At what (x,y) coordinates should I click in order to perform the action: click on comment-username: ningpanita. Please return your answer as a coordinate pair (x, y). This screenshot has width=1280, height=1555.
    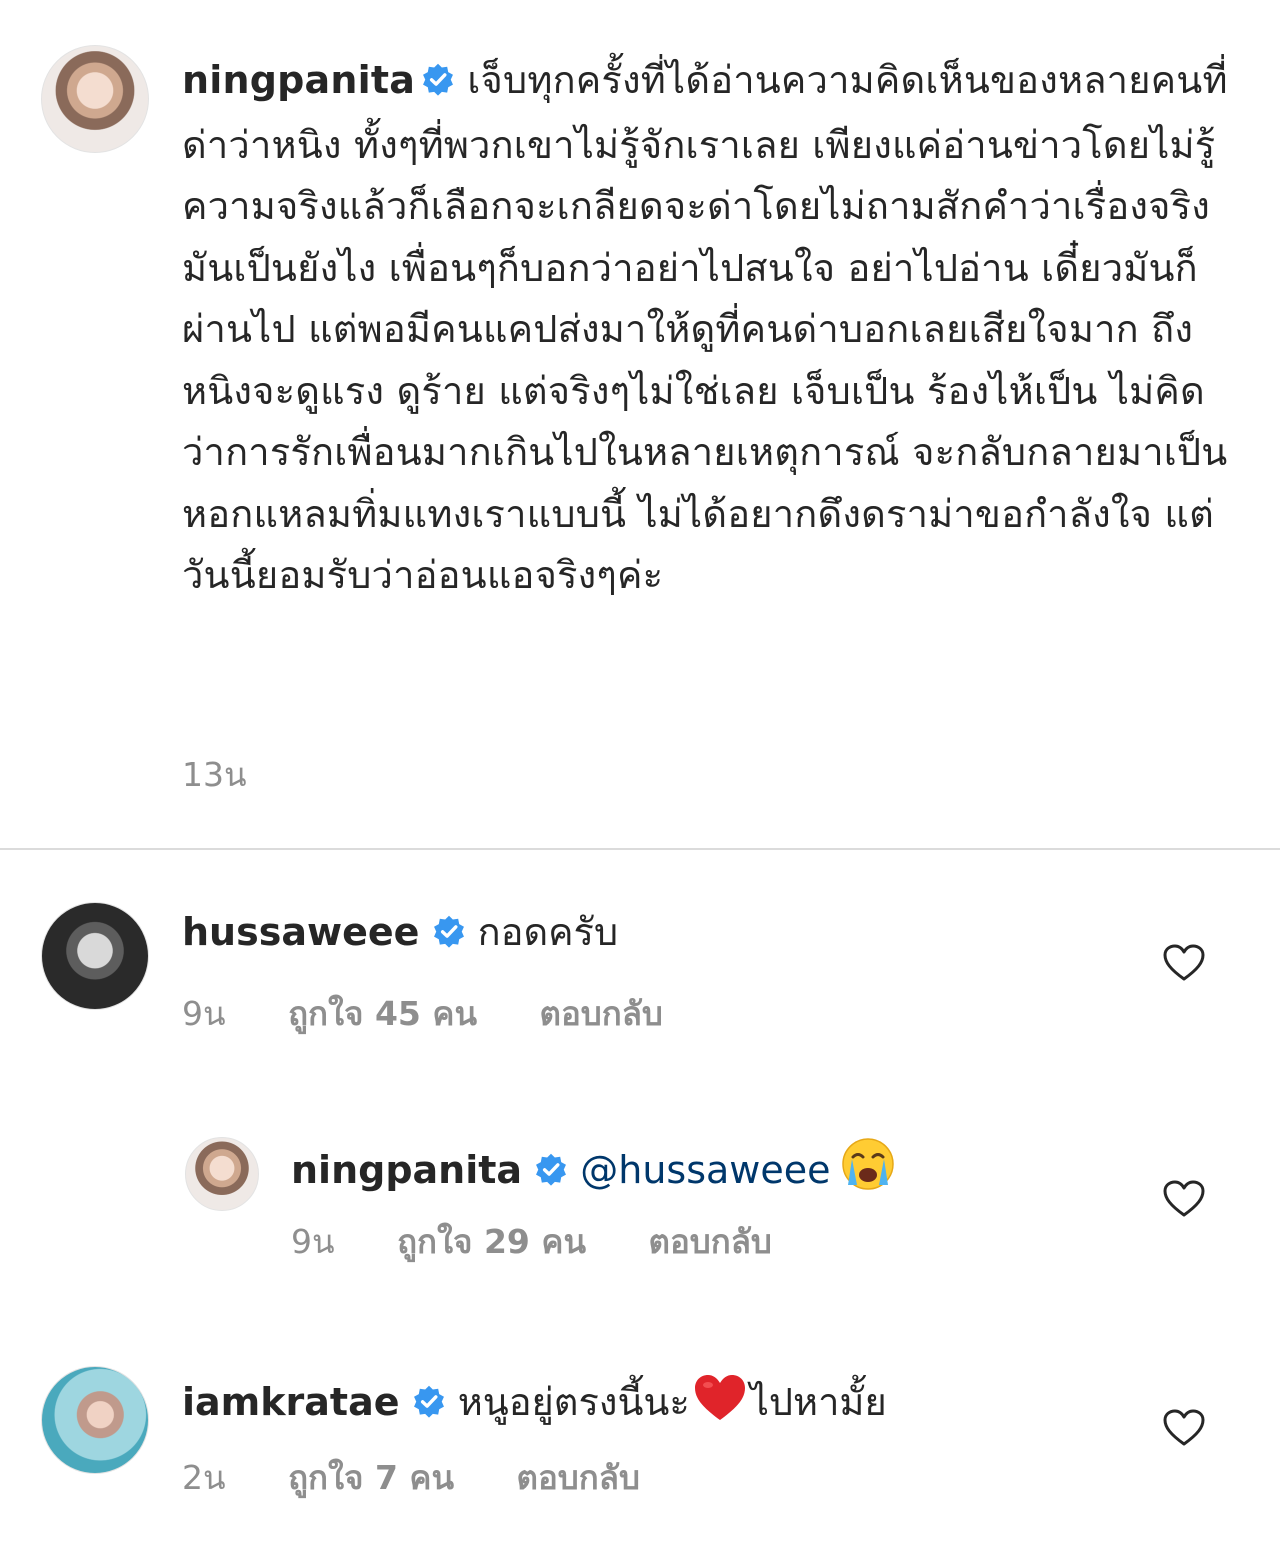
    Looking at the image, I should click on (406, 1170).